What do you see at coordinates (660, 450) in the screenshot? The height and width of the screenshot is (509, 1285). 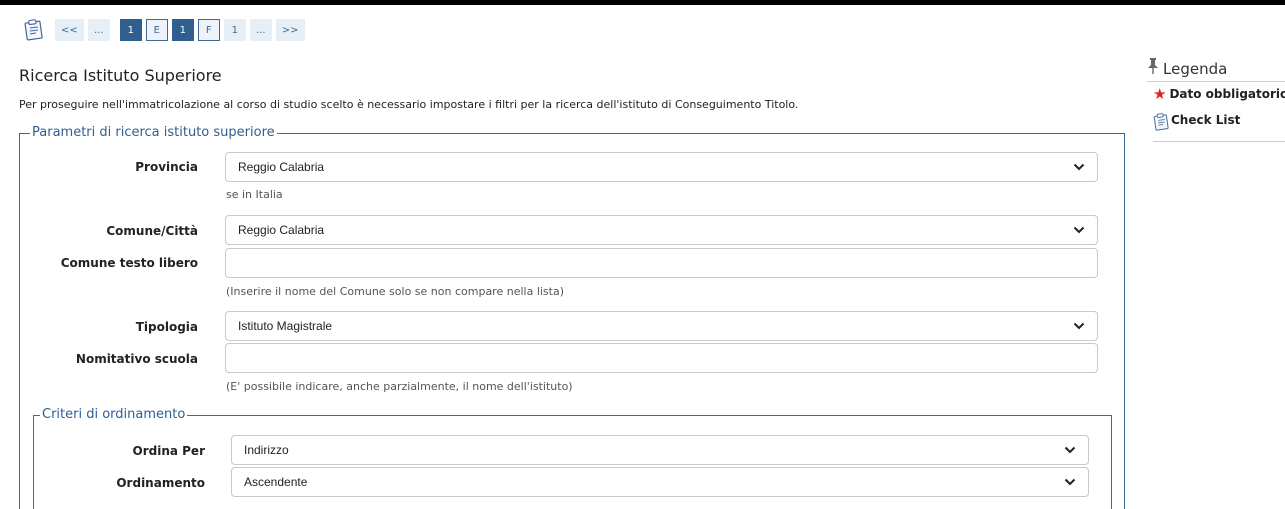 I see `ordina-per-select: Indirizzo` at bounding box center [660, 450].